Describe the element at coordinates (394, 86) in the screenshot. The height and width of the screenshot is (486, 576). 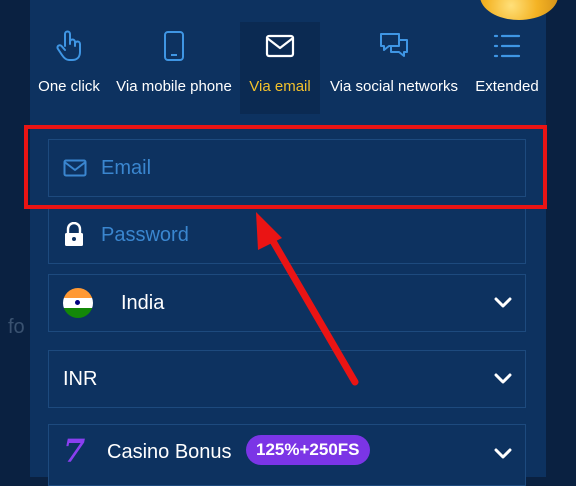
I see `tab-label: Via social networks` at that location.